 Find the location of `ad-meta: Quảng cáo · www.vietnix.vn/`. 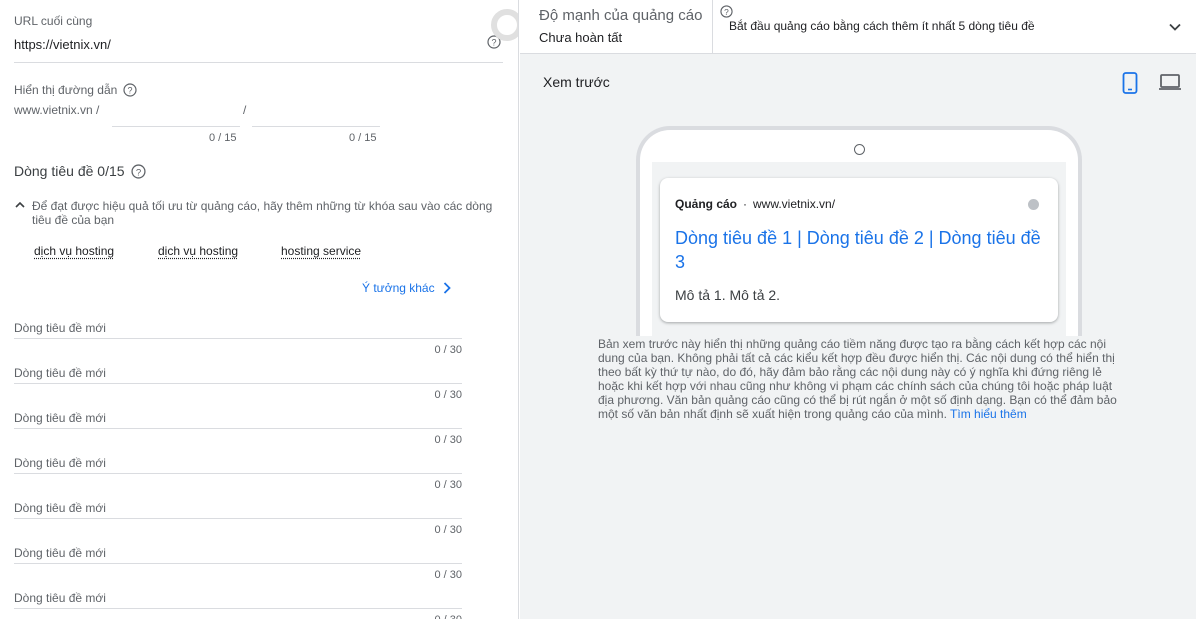

ad-meta: Quảng cáo · www.vietnix.vn/ is located at coordinates (755, 204).